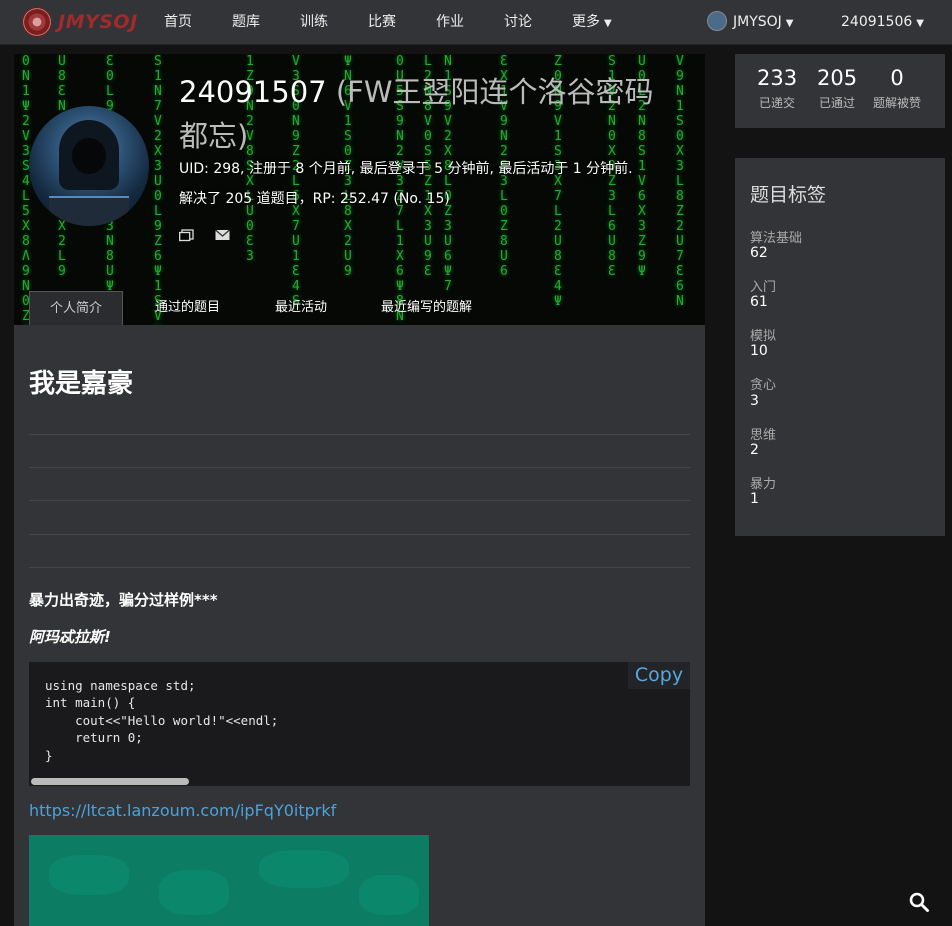 Image resolution: width=952 pixels, height=926 pixels. What do you see at coordinates (777, 103) in the screenshot?
I see `stat-label: 已递交` at bounding box center [777, 103].